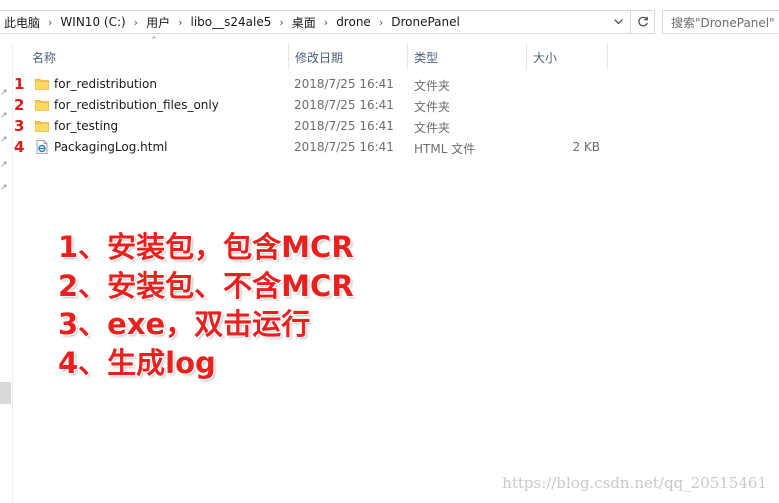 This screenshot has height=503, width=779. What do you see at coordinates (304, 22) in the screenshot?
I see `breadcrumb-desktop: 桌面` at bounding box center [304, 22].